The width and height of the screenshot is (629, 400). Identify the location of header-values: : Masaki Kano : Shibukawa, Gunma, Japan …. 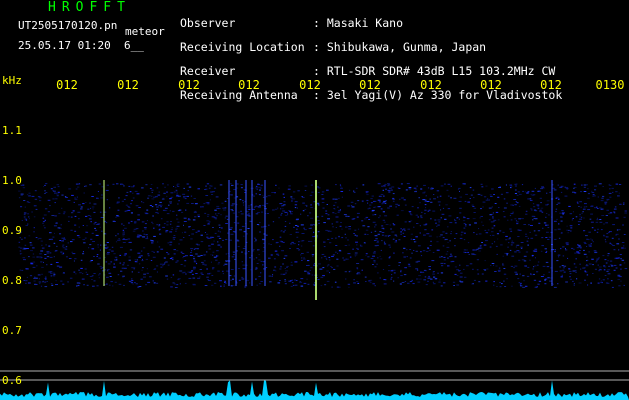
(437, 59).